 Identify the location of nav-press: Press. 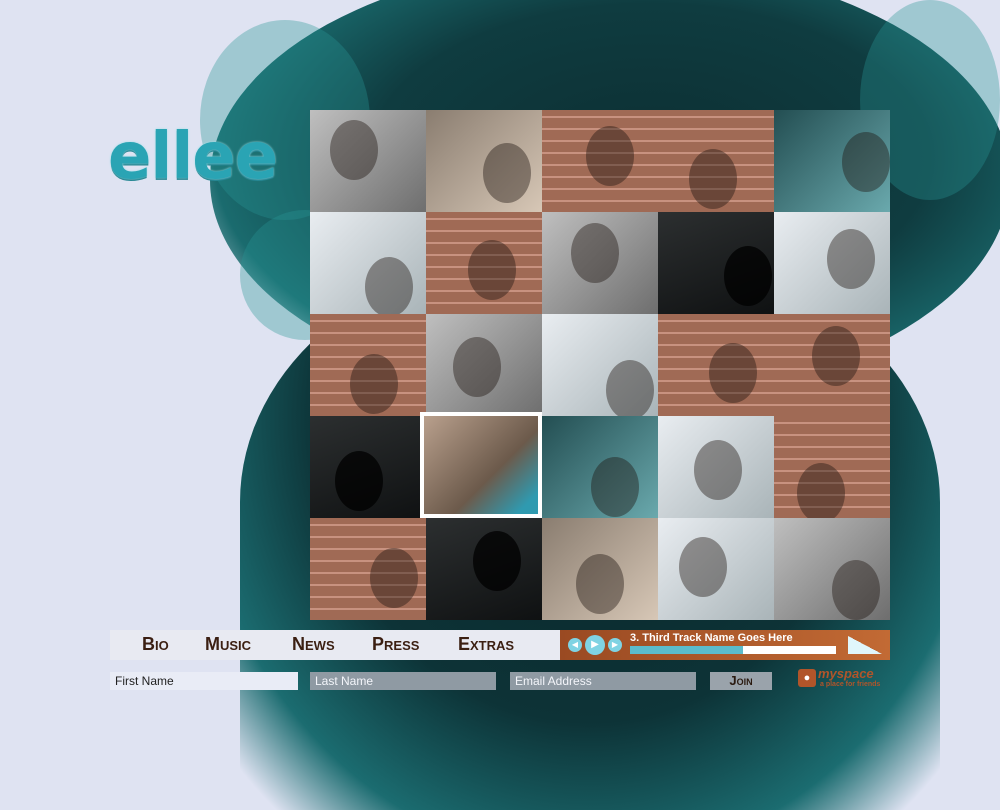
(395, 644).